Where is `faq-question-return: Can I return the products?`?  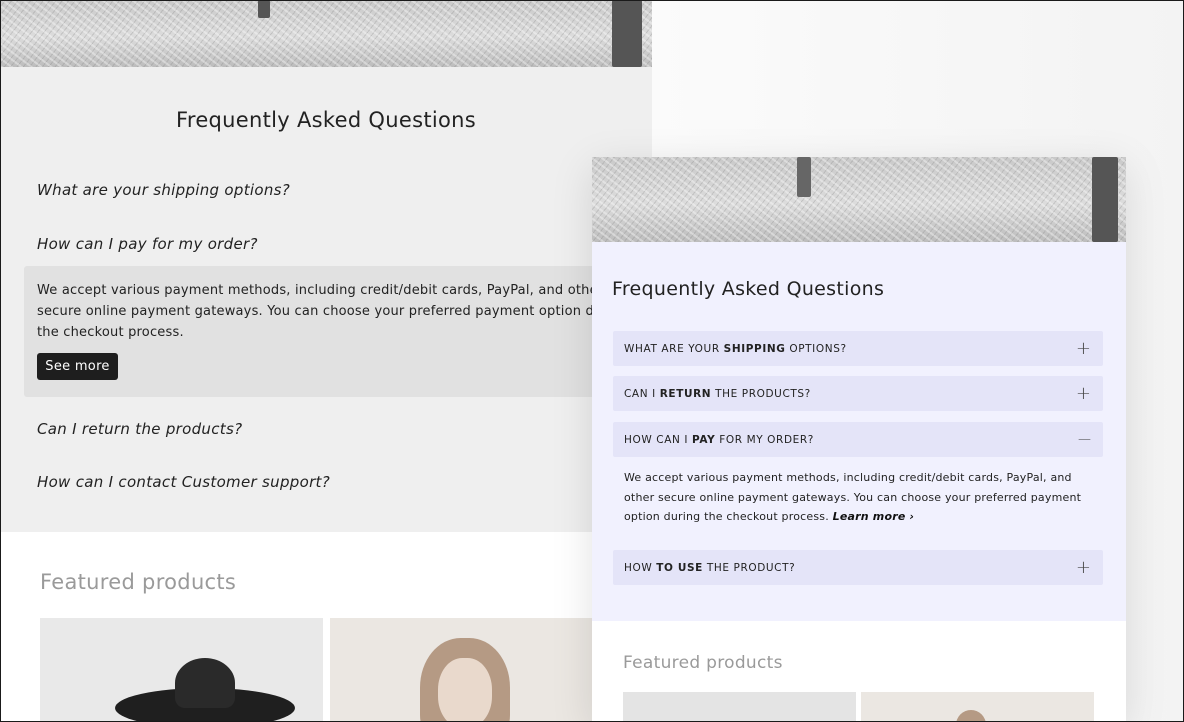 faq-question-return: Can I return the products? is located at coordinates (139, 429).